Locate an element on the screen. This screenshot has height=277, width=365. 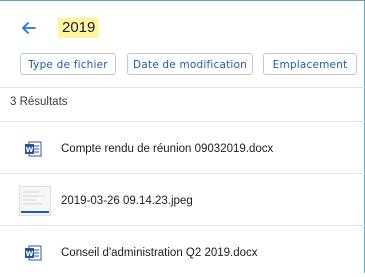
search-header: 2019 is located at coordinates (182, 20).